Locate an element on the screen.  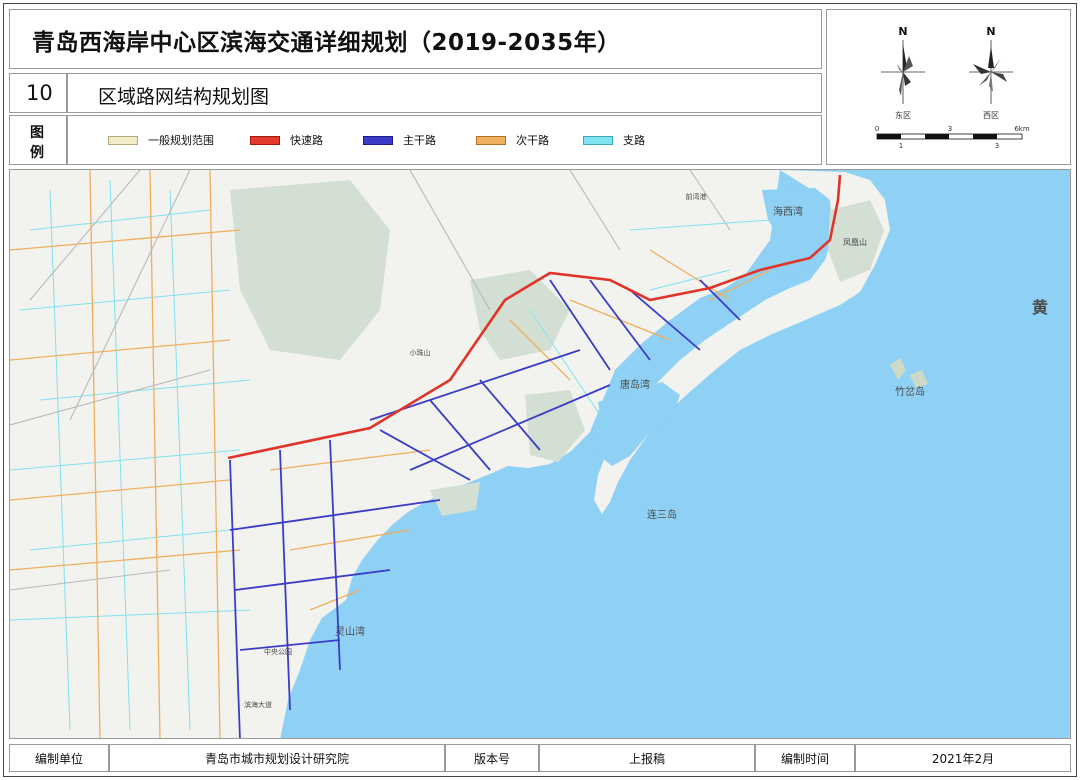
district-label-west: 西区 is located at coordinates (991, 115).